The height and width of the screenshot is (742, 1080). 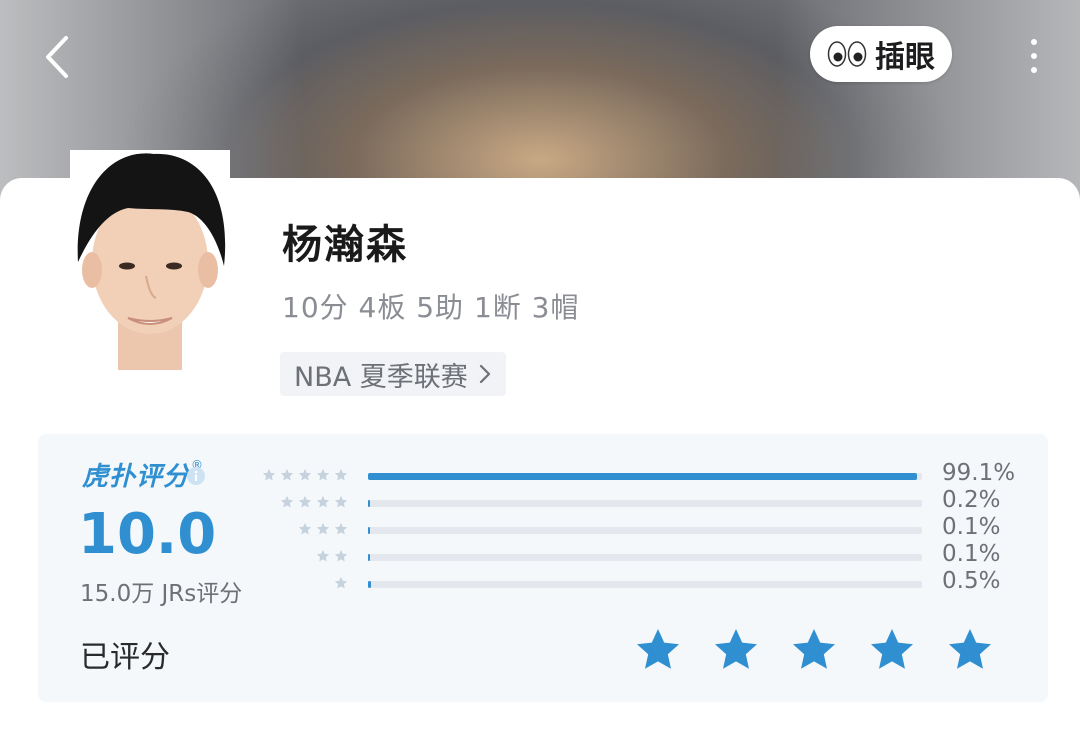 I want to click on user-rating-status: 已评分, so click(x=125, y=657).